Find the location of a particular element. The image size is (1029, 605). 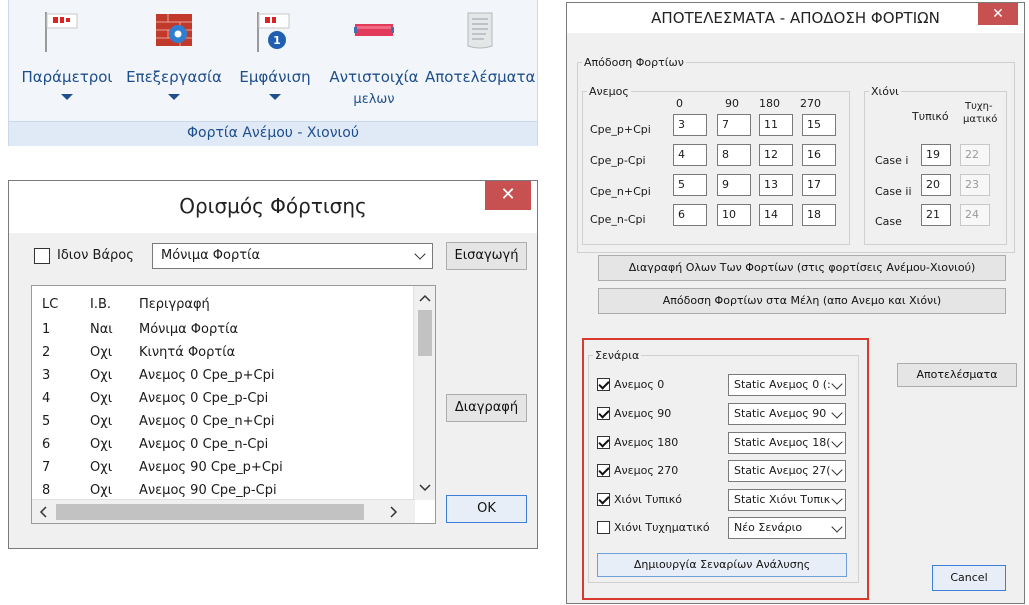

load-case-field: 6 is located at coordinates (690, 215).